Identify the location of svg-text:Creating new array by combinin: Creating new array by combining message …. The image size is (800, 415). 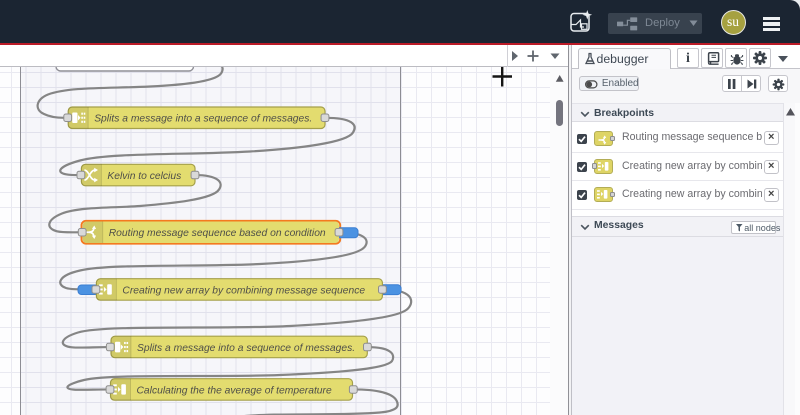
(243, 290).